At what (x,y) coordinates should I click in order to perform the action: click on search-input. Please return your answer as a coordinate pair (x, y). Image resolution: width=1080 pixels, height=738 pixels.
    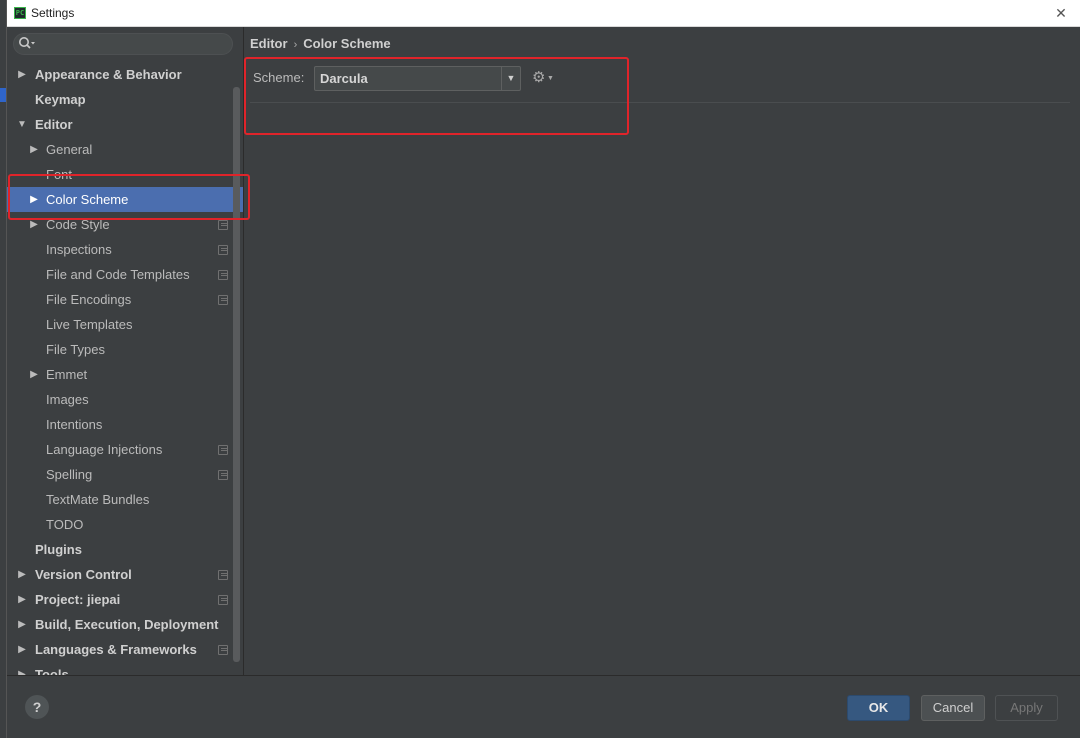
    Looking at the image, I should click on (134, 44).